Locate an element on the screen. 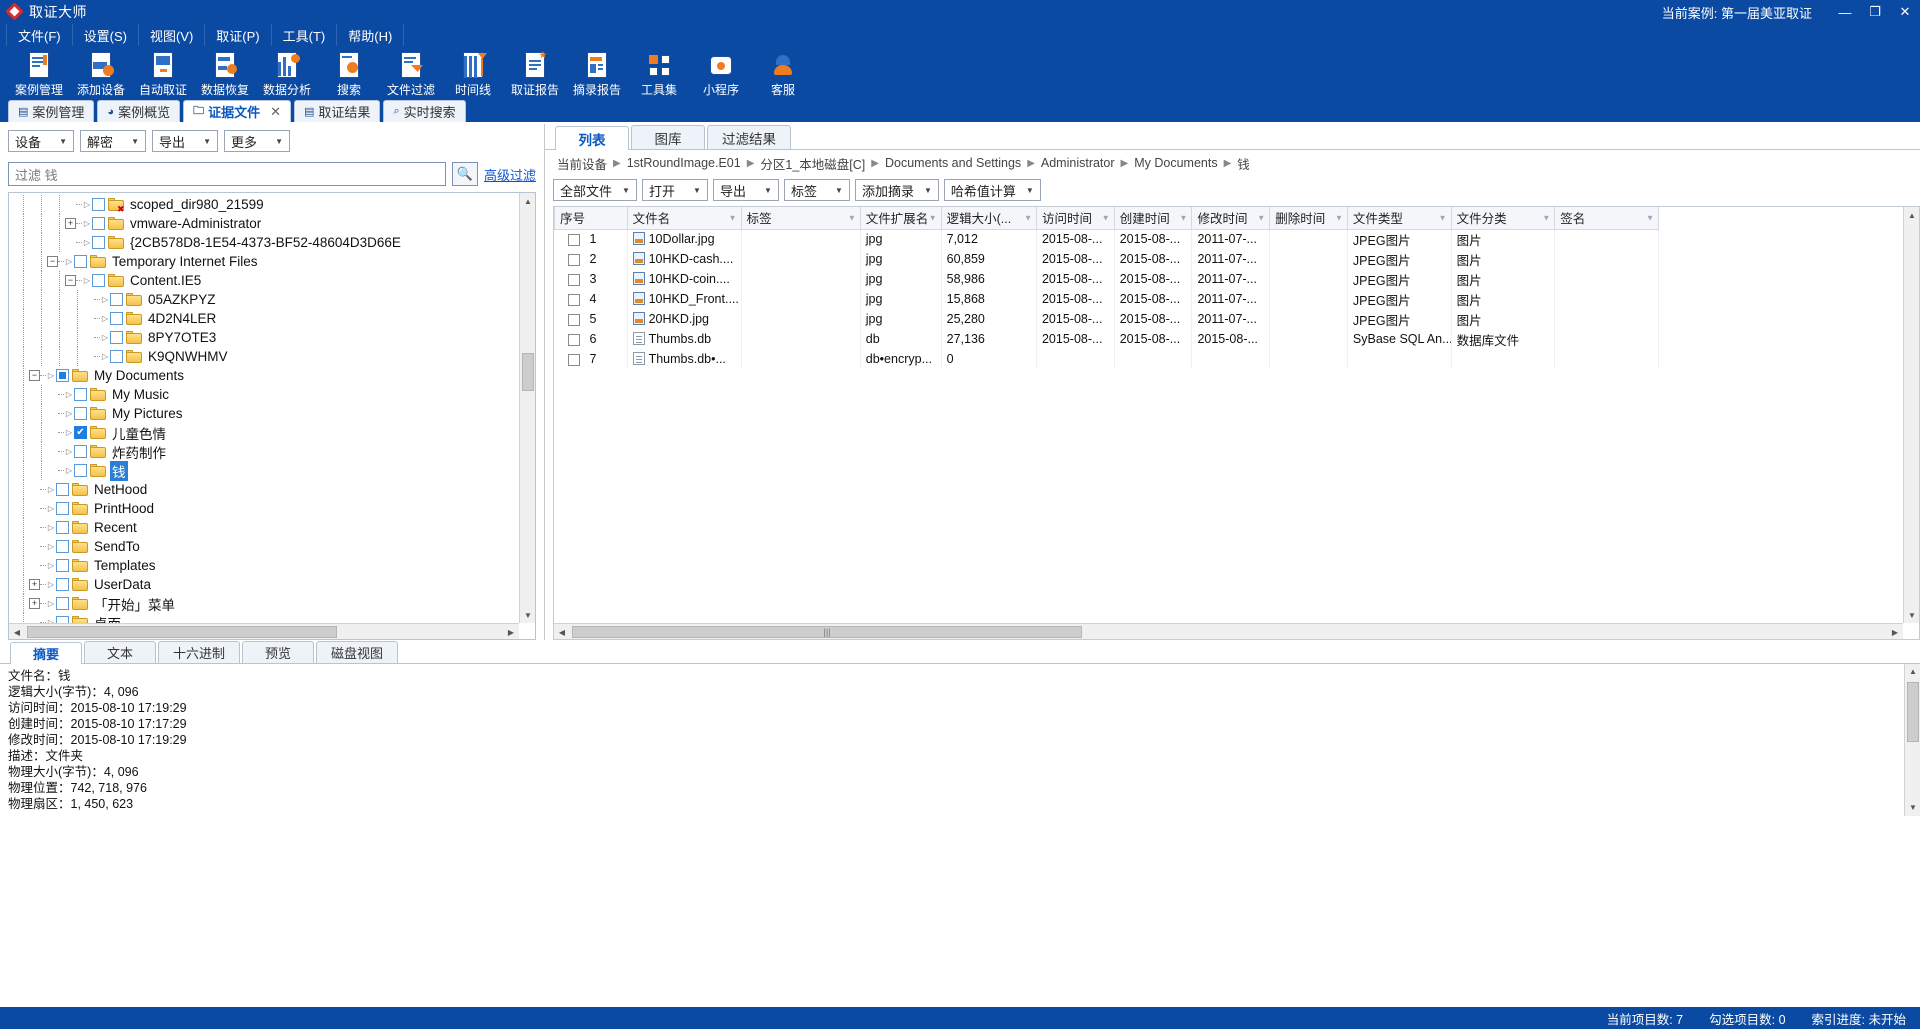 The width and height of the screenshot is (1920, 1029). tree-item: ▷ Templates is located at coordinates (264, 565).